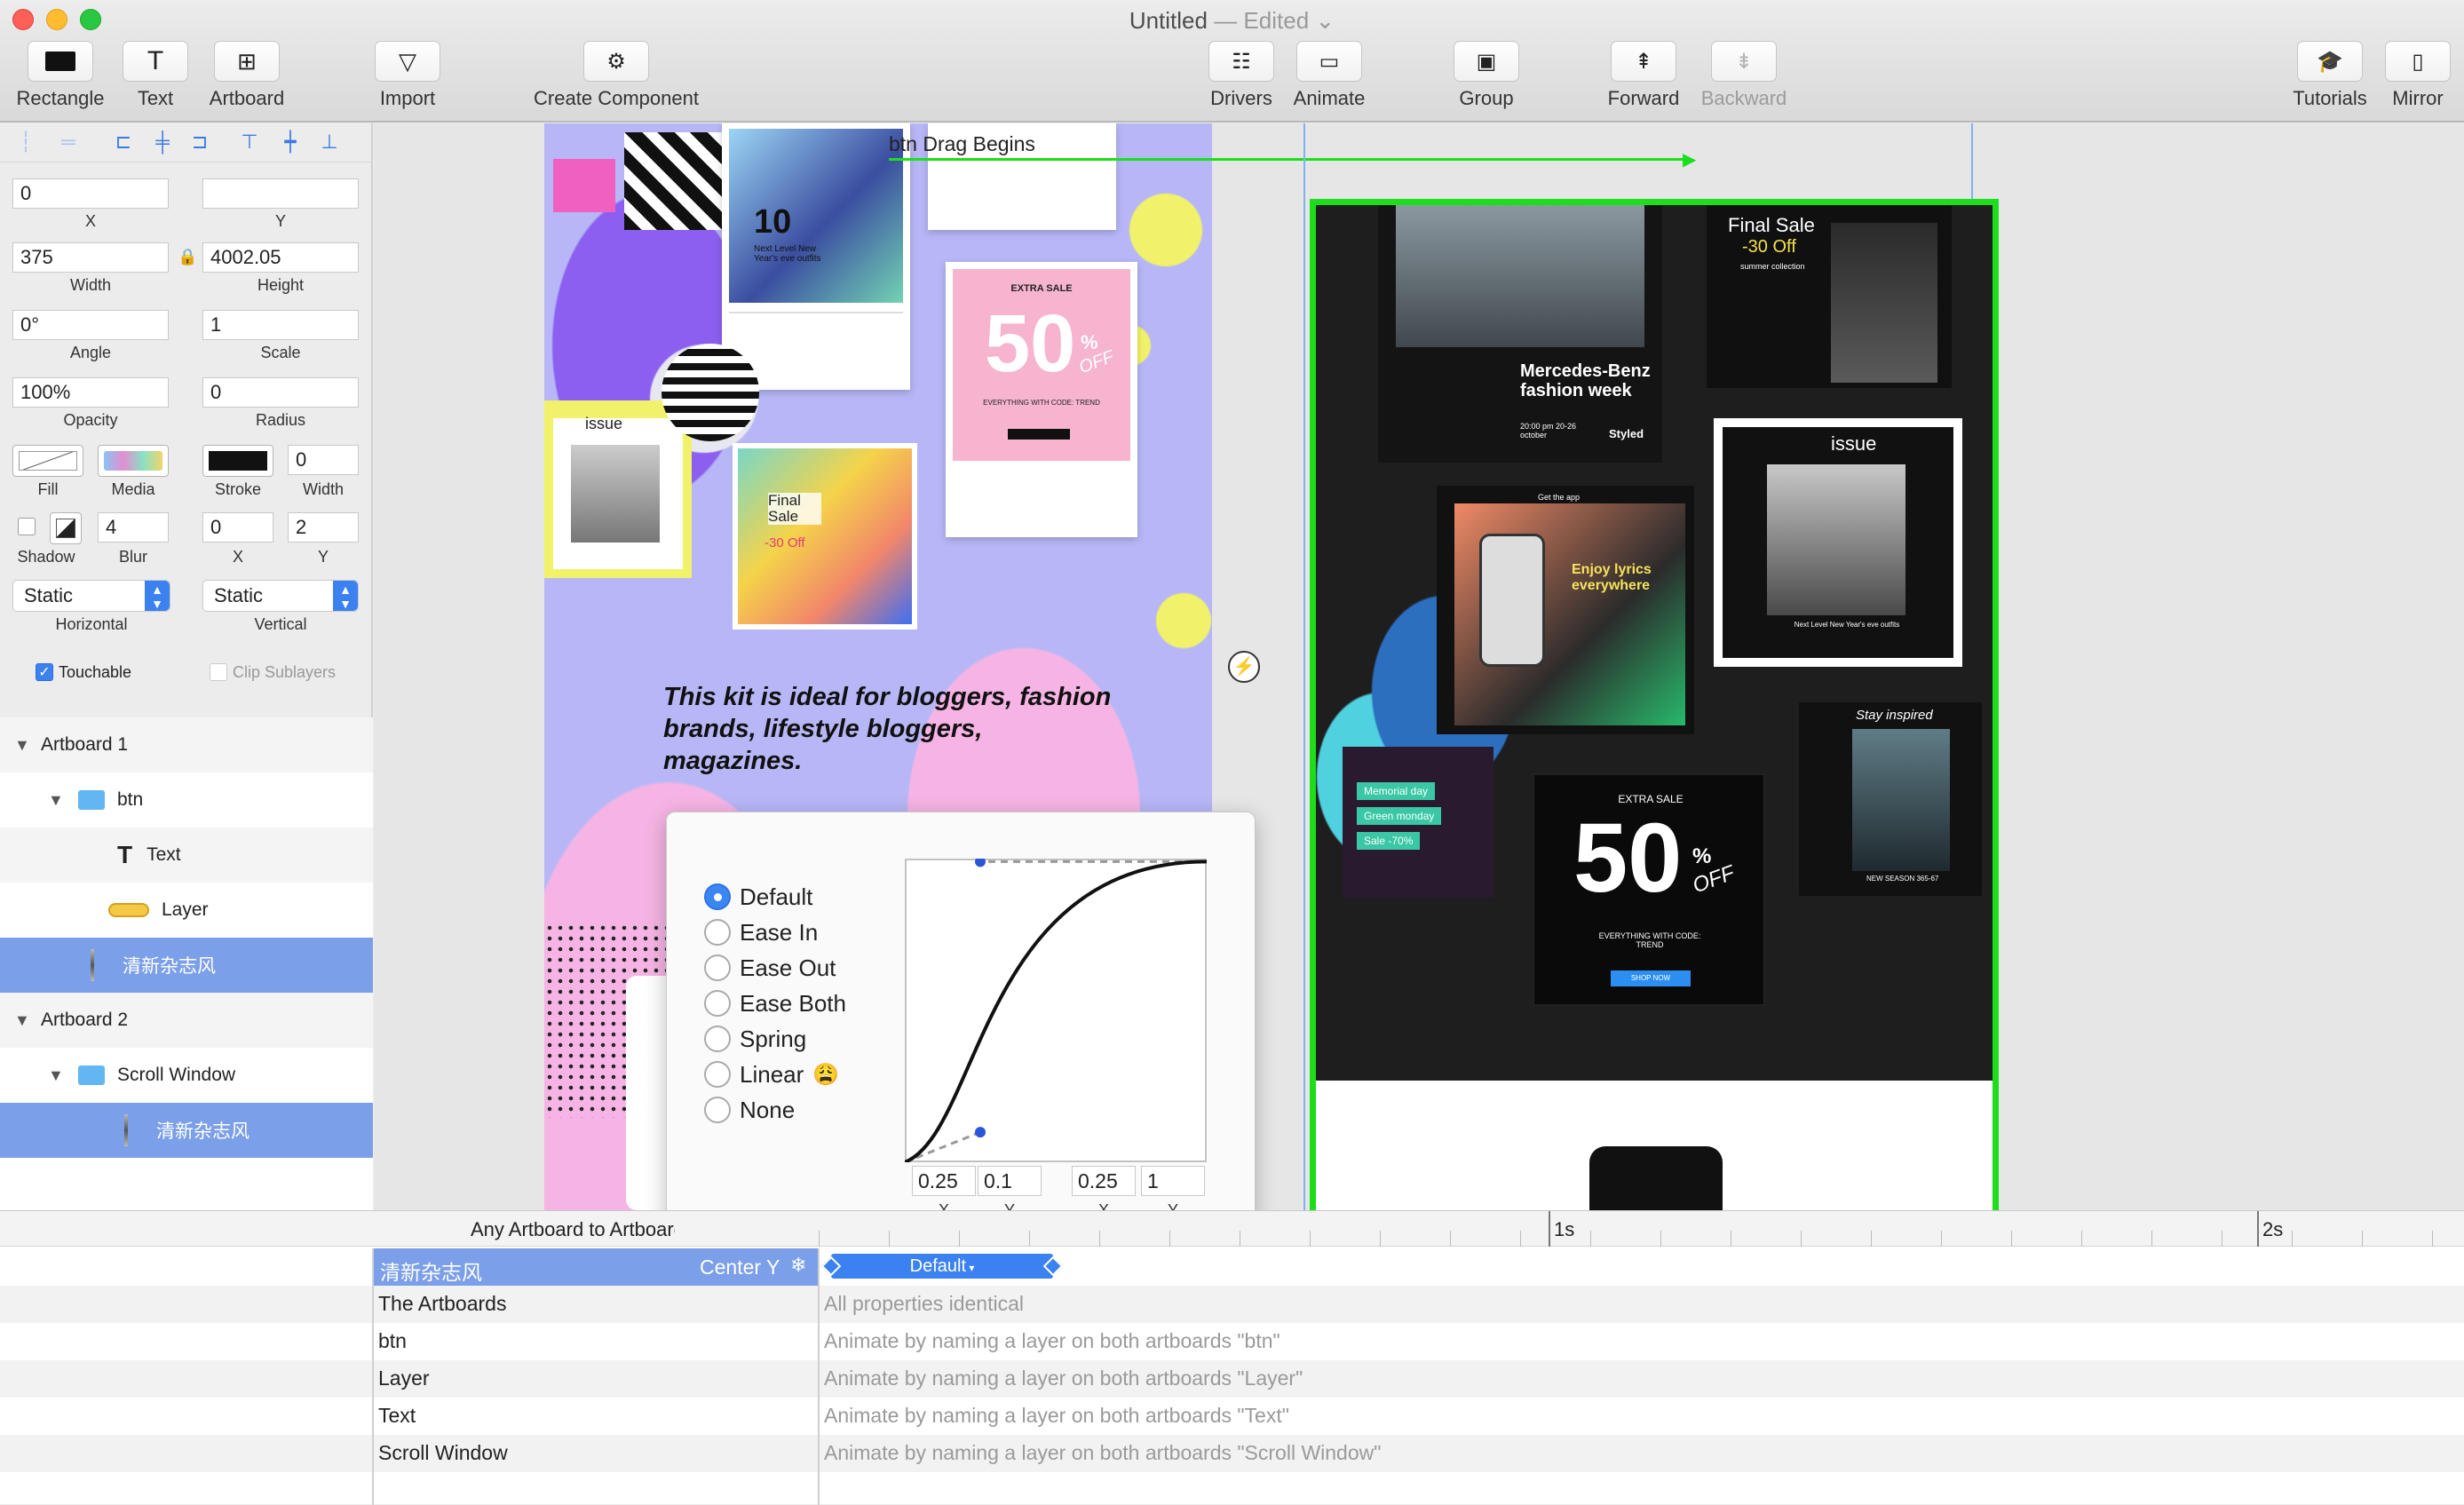 Image resolution: width=2464 pixels, height=1505 pixels. Describe the element at coordinates (329, 143) in the screenshot. I see `align-bottom-icon: ⊥` at that location.